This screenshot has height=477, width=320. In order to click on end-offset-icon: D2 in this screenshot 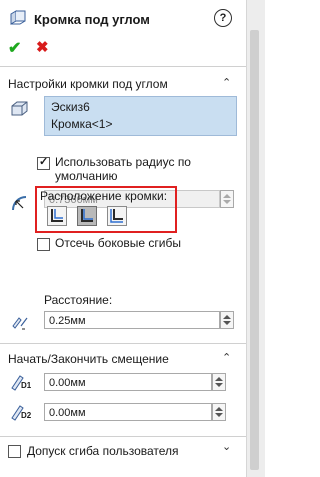, I will do `click(22, 412)`.